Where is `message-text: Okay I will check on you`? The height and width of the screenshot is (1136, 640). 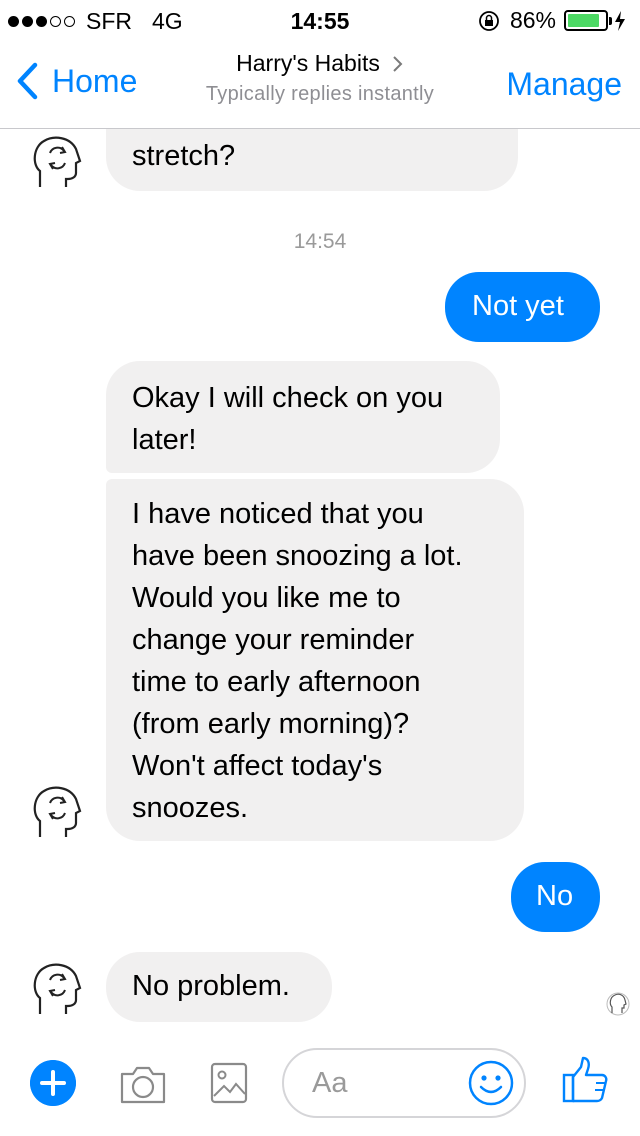 message-text: Okay I will check on you is located at coordinates (288, 398).